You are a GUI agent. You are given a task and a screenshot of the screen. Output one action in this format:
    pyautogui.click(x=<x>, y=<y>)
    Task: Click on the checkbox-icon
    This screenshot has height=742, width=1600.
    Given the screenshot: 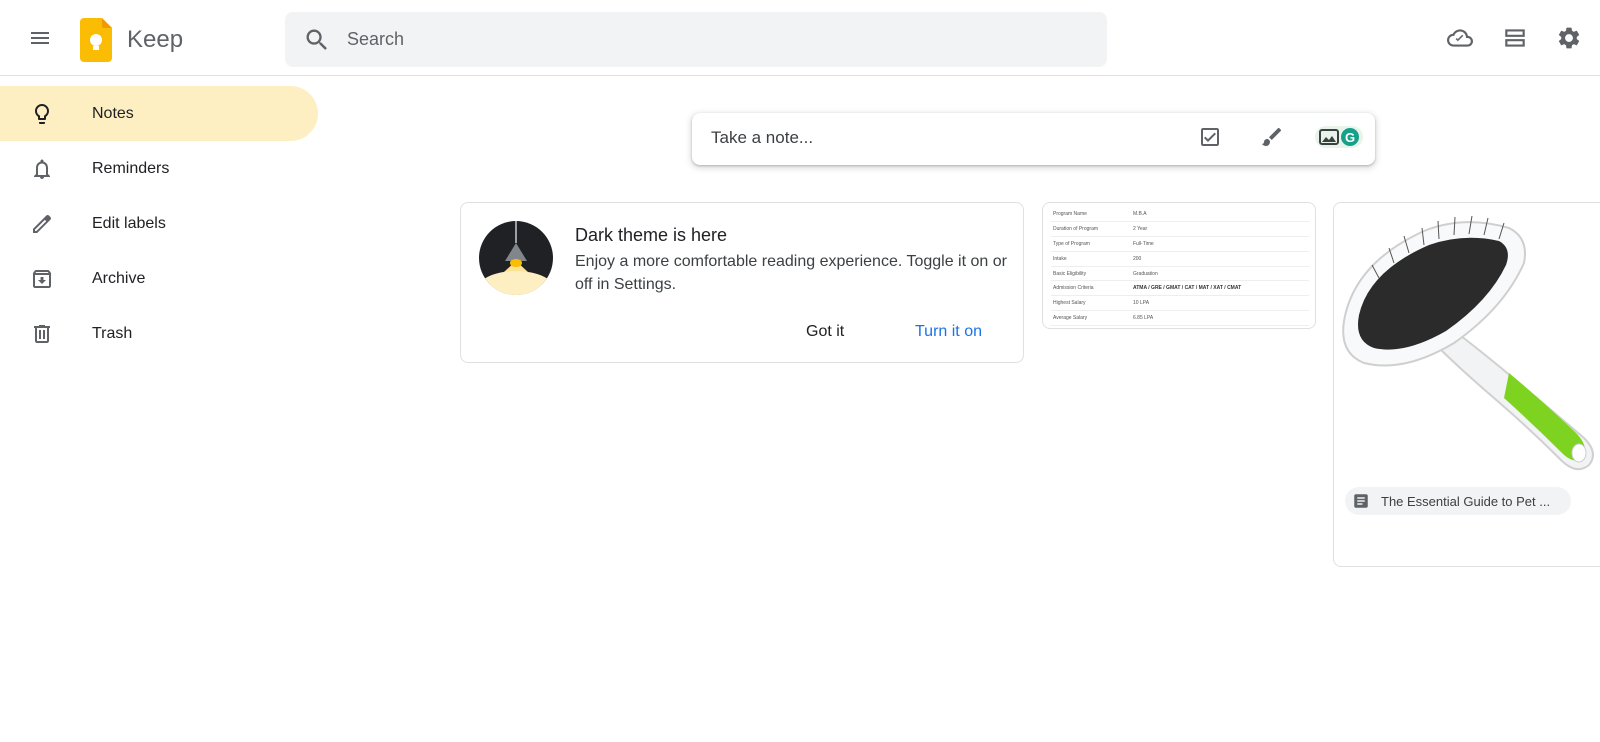 What is the action you would take?
    pyautogui.click(x=1210, y=139)
    